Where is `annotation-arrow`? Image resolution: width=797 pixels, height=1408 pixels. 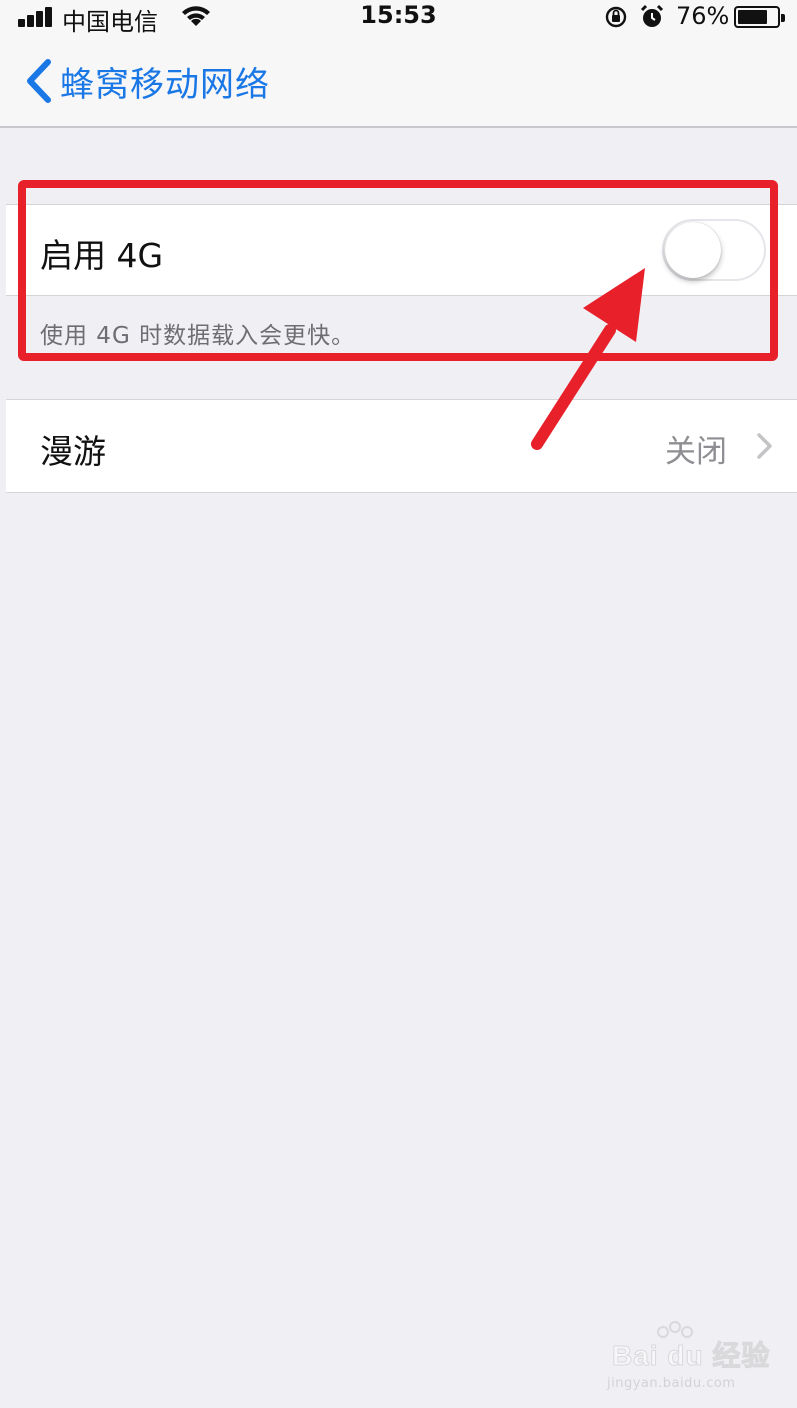
annotation-arrow is located at coordinates (588, 359).